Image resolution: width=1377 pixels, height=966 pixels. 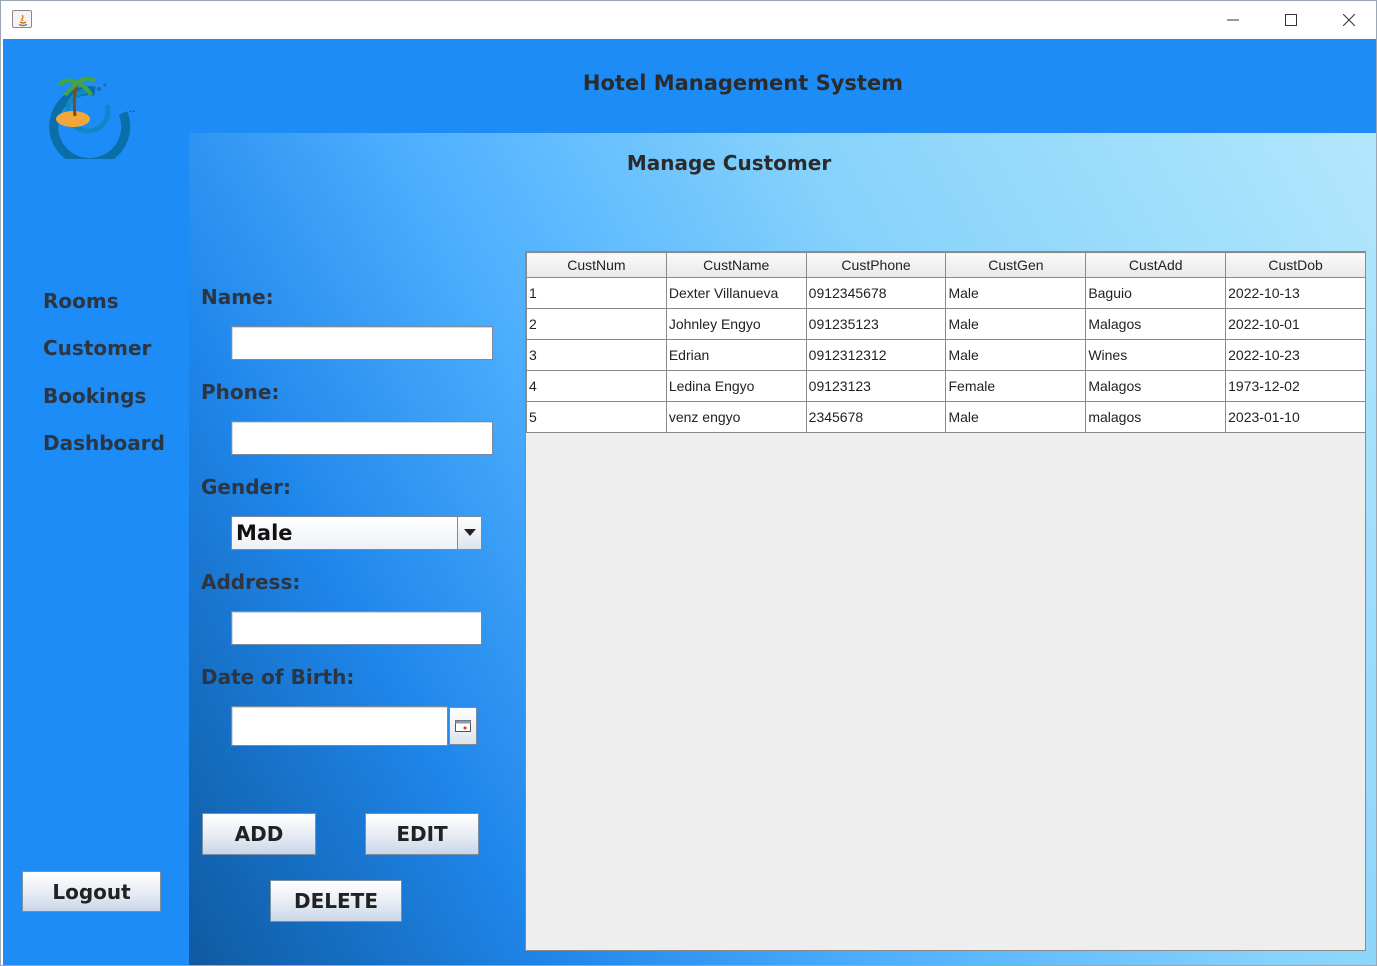 I want to click on nav-customer: Customer, so click(x=97, y=348).